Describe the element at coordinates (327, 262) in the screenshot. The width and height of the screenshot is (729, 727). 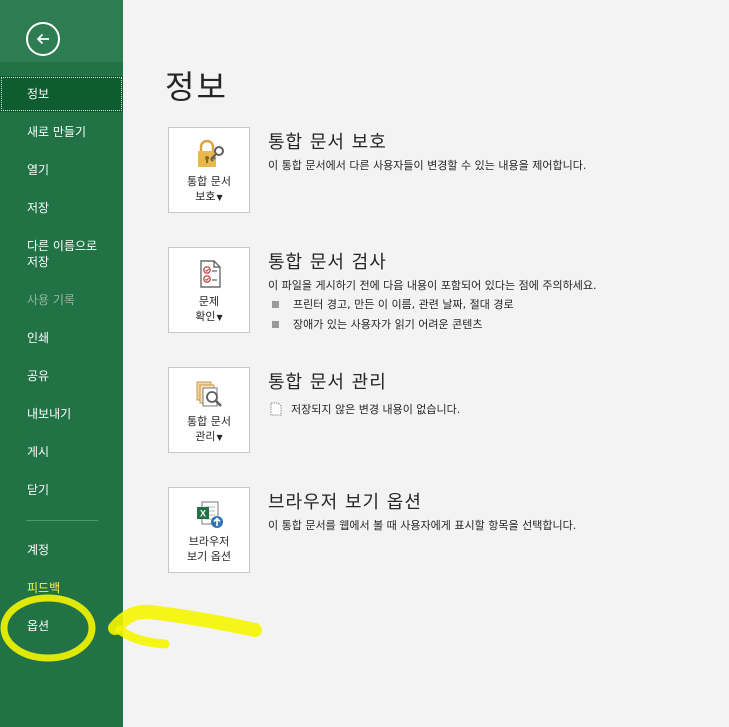
I see `section-title-inspect: 통합 문서 검사` at that location.